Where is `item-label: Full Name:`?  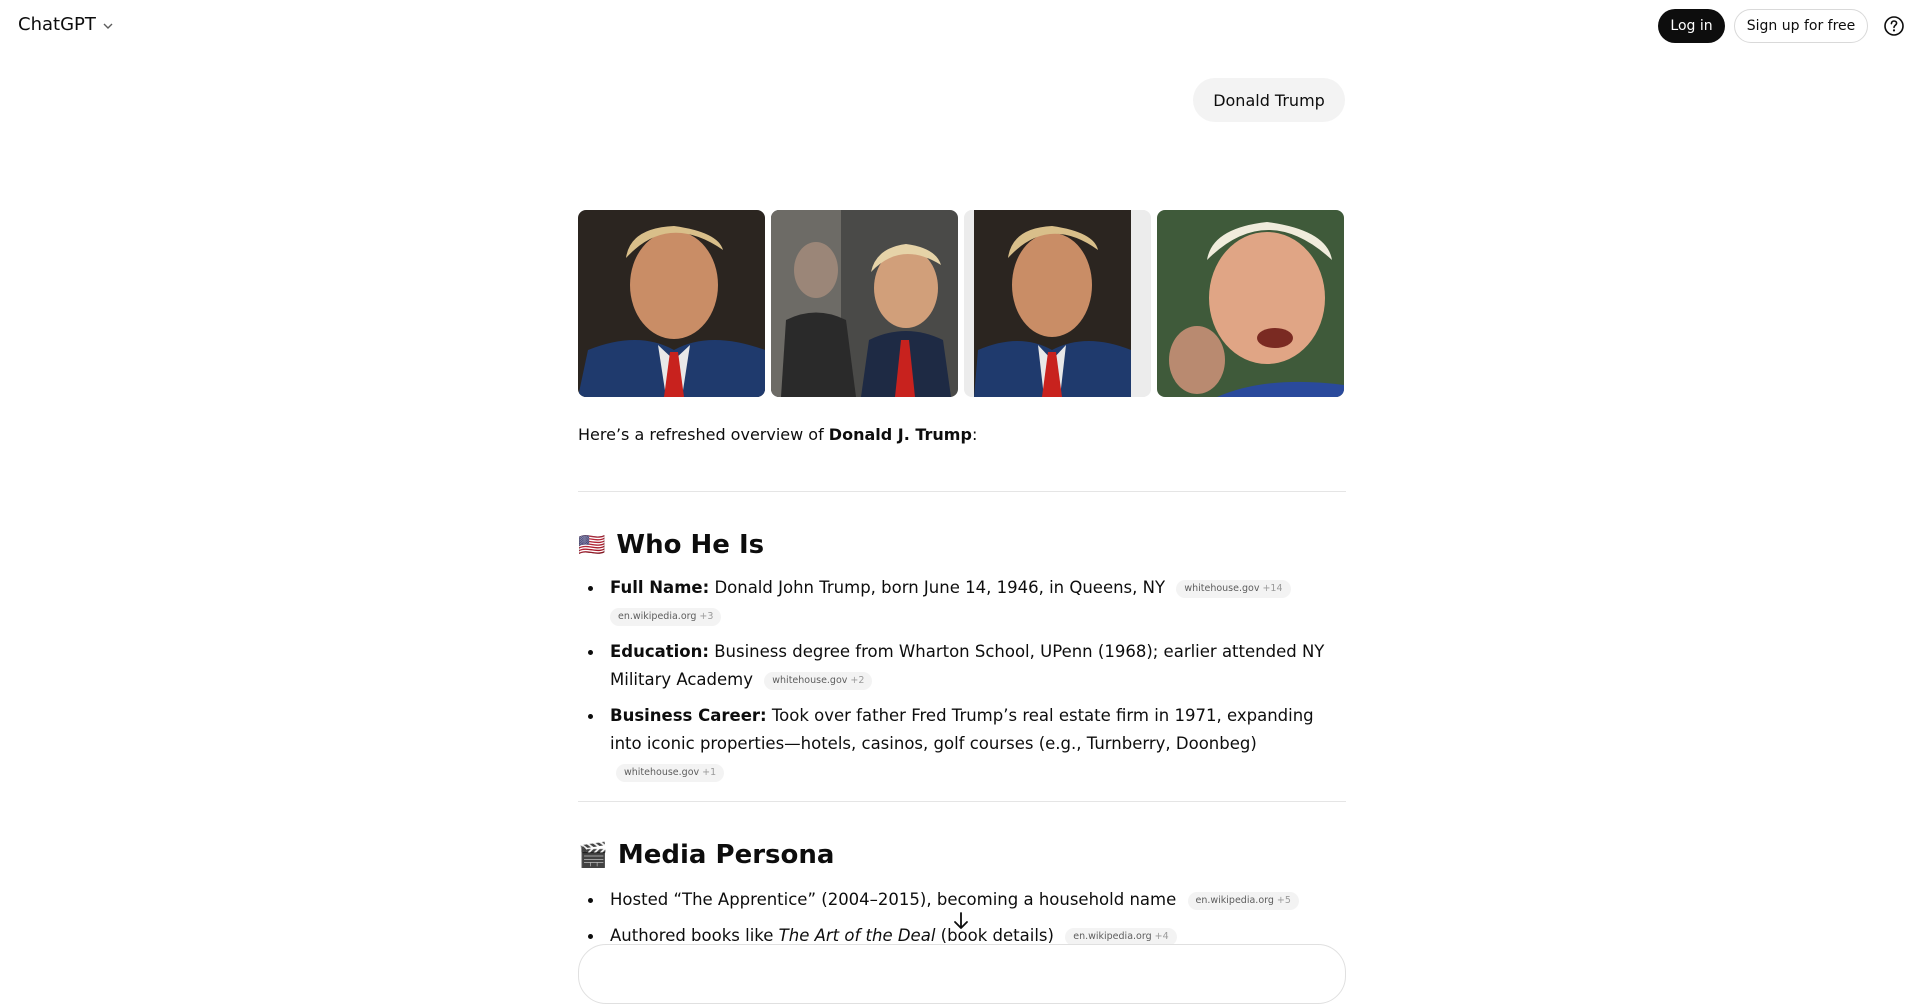
item-label: Full Name: is located at coordinates (660, 587).